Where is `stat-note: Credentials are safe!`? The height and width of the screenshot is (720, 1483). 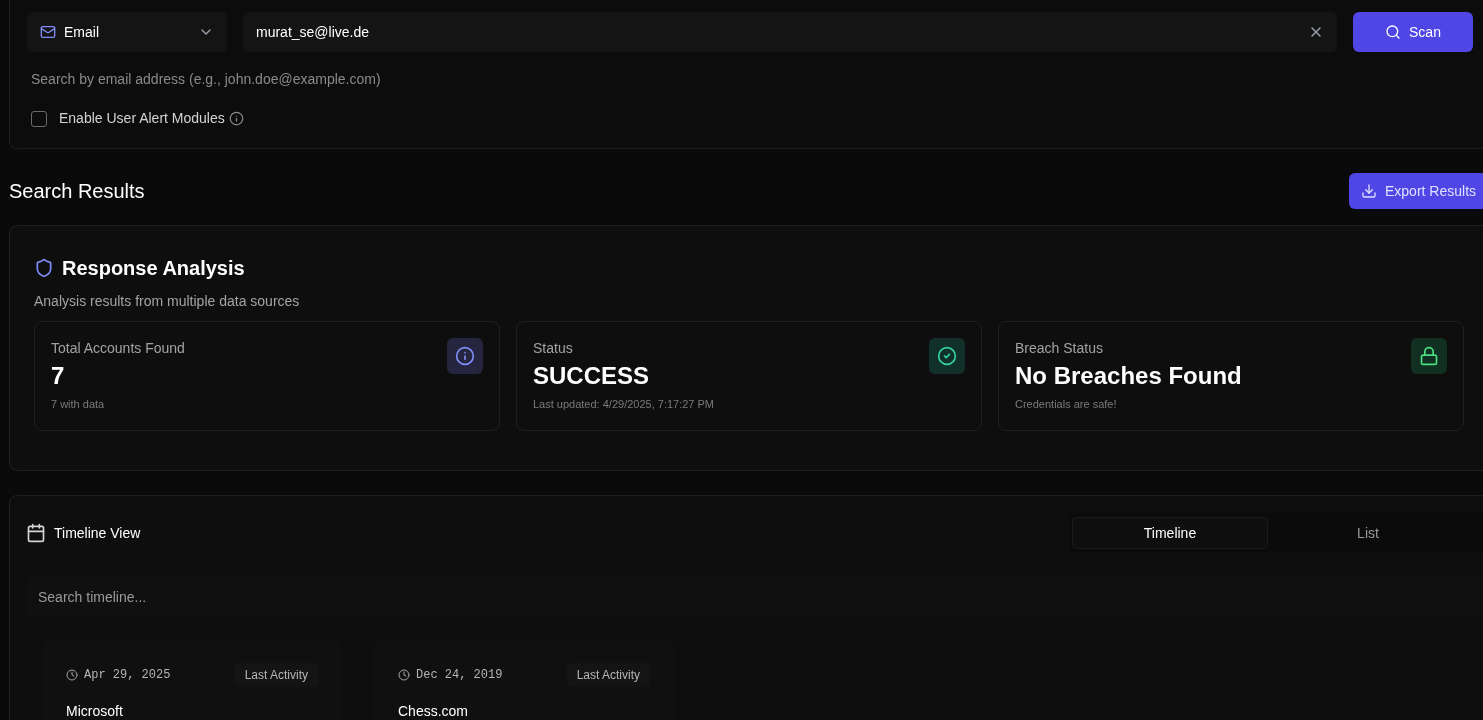
stat-note: Credentials are safe! is located at coordinates (1066, 404).